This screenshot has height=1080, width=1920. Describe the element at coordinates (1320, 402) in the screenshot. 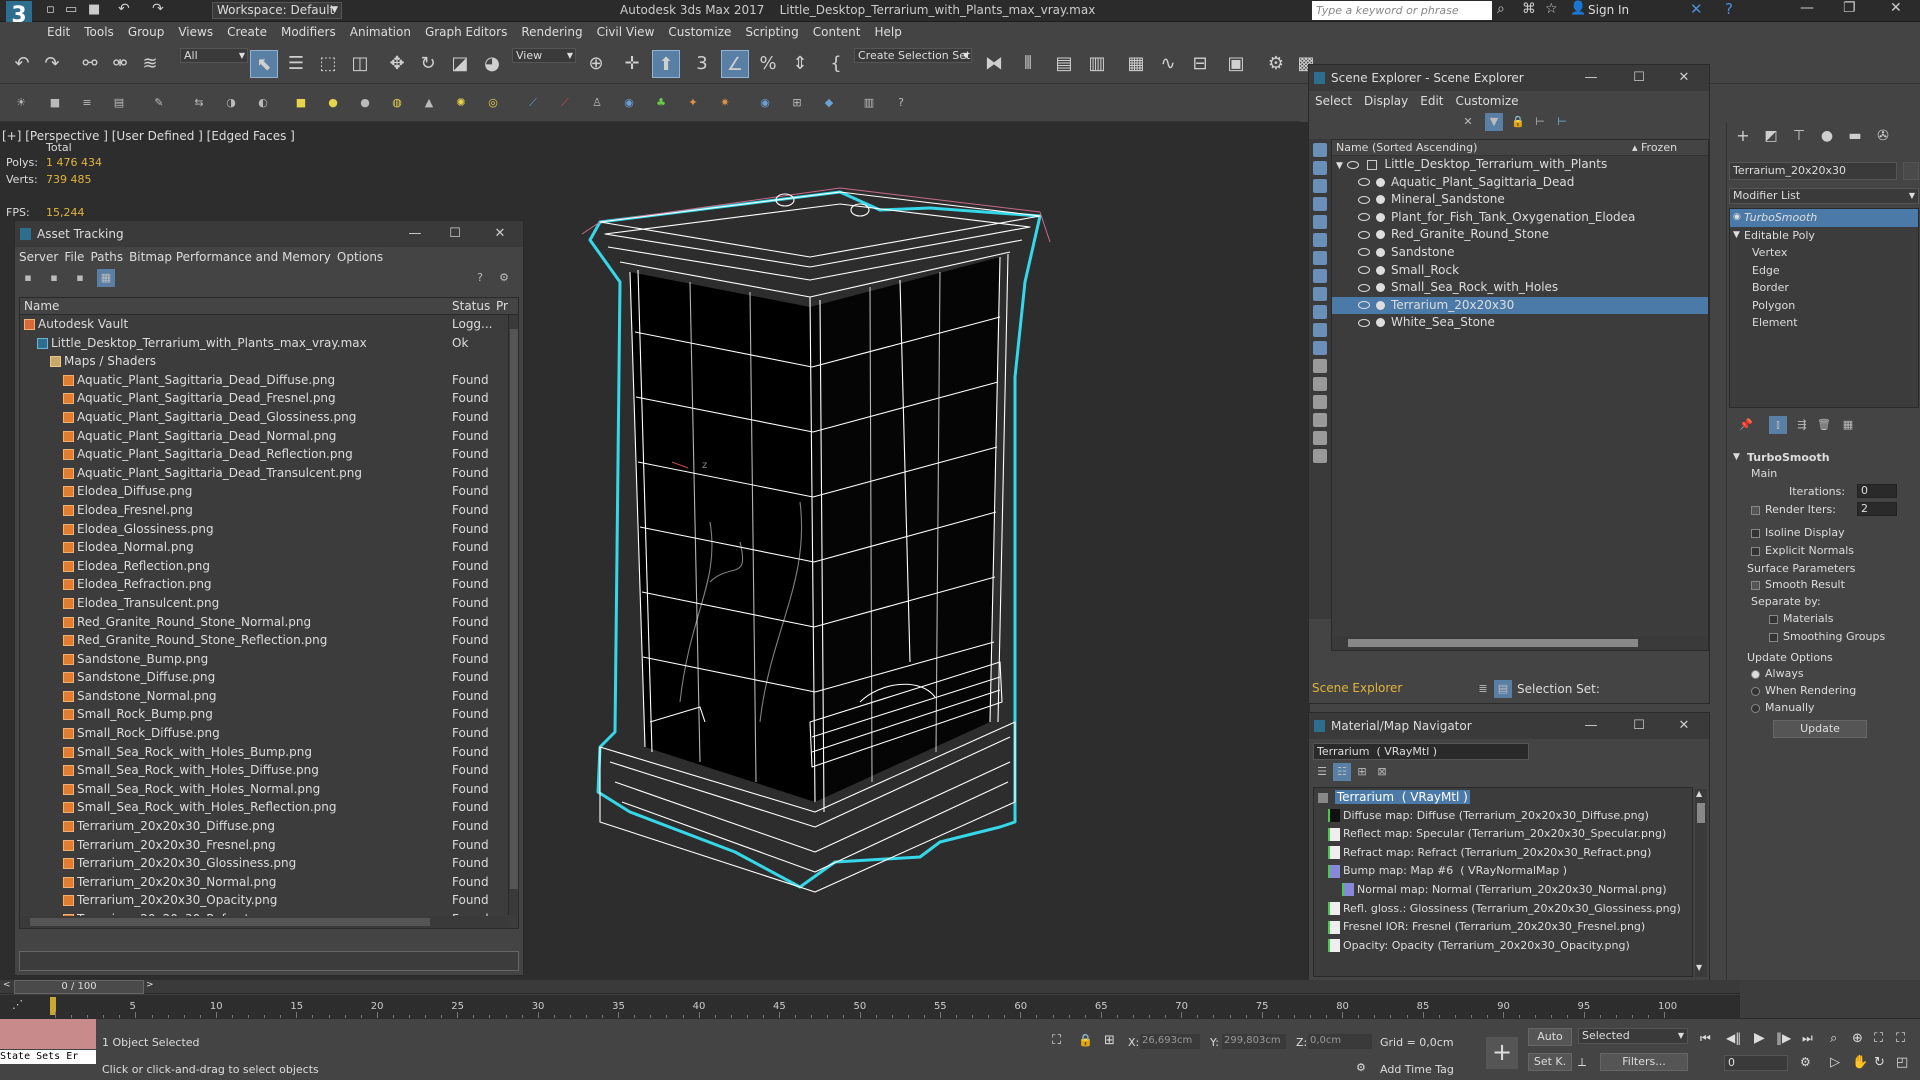

I see `invert-display-icon` at that location.